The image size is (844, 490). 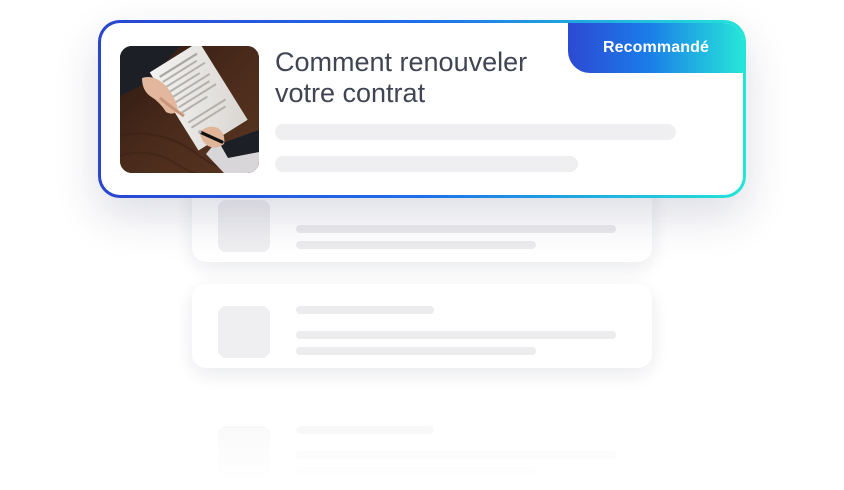 What do you see at coordinates (420, 78) in the screenshot?
I see `article-title: Comment renouveler votre contrat` at bounding box center [420, 78].